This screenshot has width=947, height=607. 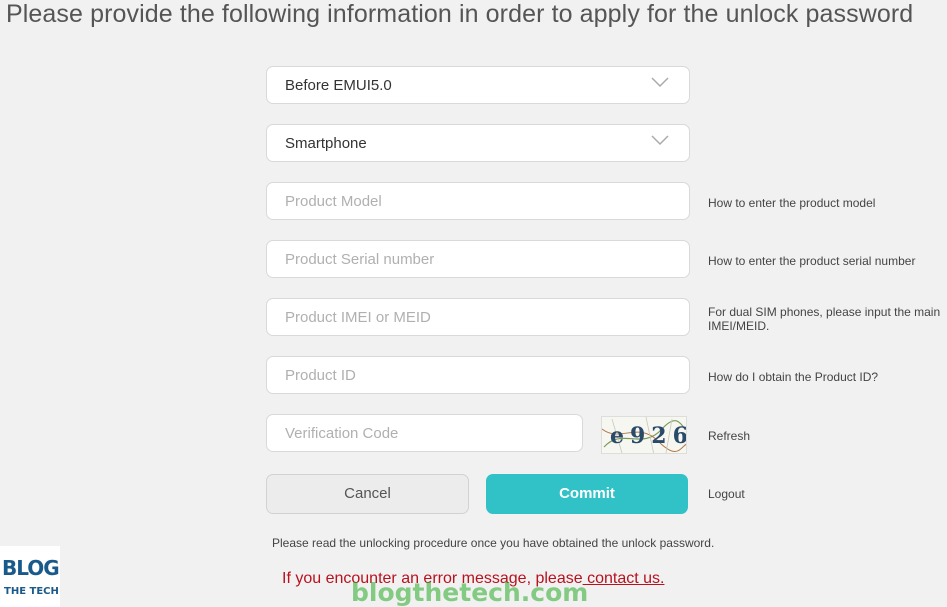 I want to click on product-model-input, so click(x=478, y=201).